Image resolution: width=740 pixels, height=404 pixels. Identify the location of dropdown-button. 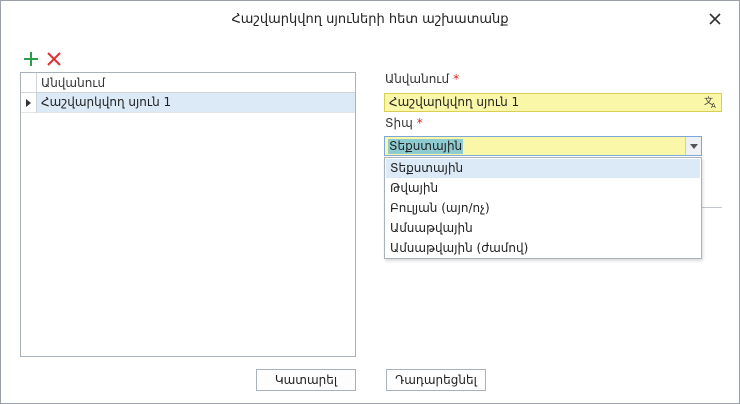
(693, 146).